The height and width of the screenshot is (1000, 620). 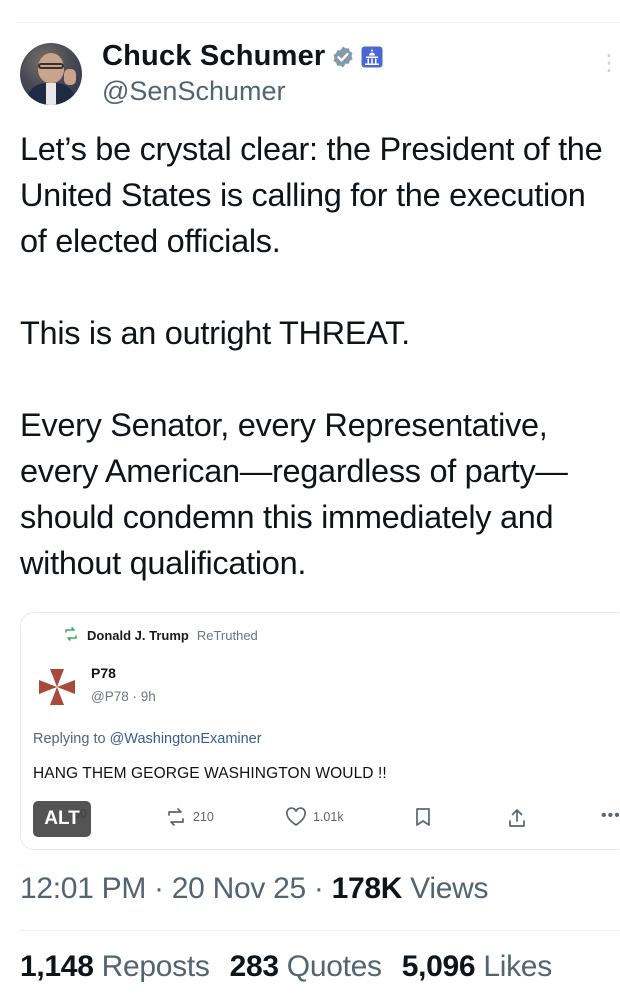 What do you see at coordinates (254, 966) in the screenshot?
I see `quotes-count: 283` at bounding box center [254, 966].